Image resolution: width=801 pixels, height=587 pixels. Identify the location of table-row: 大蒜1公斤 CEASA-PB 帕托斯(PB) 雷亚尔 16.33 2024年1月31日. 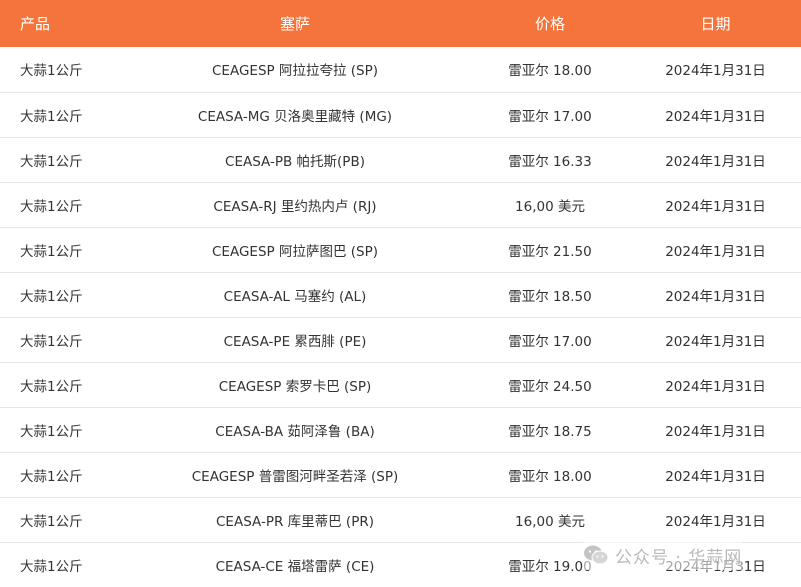
(400, 160).